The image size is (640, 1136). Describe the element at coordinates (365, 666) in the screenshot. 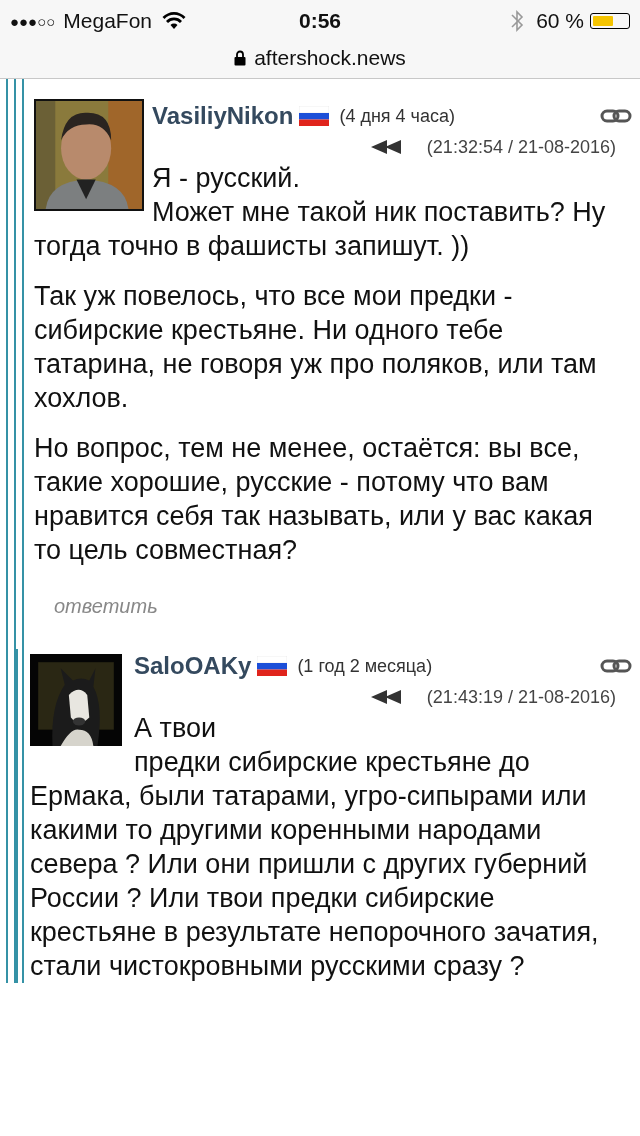

I see `account-age: (1 год 2 месяца)` at that location.